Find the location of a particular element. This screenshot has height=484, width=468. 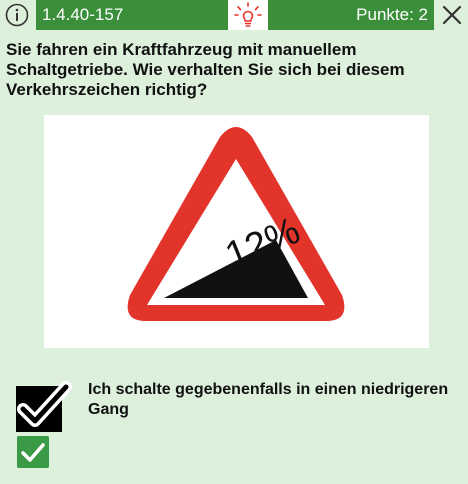

info-button is located at coordinates (17, 15).